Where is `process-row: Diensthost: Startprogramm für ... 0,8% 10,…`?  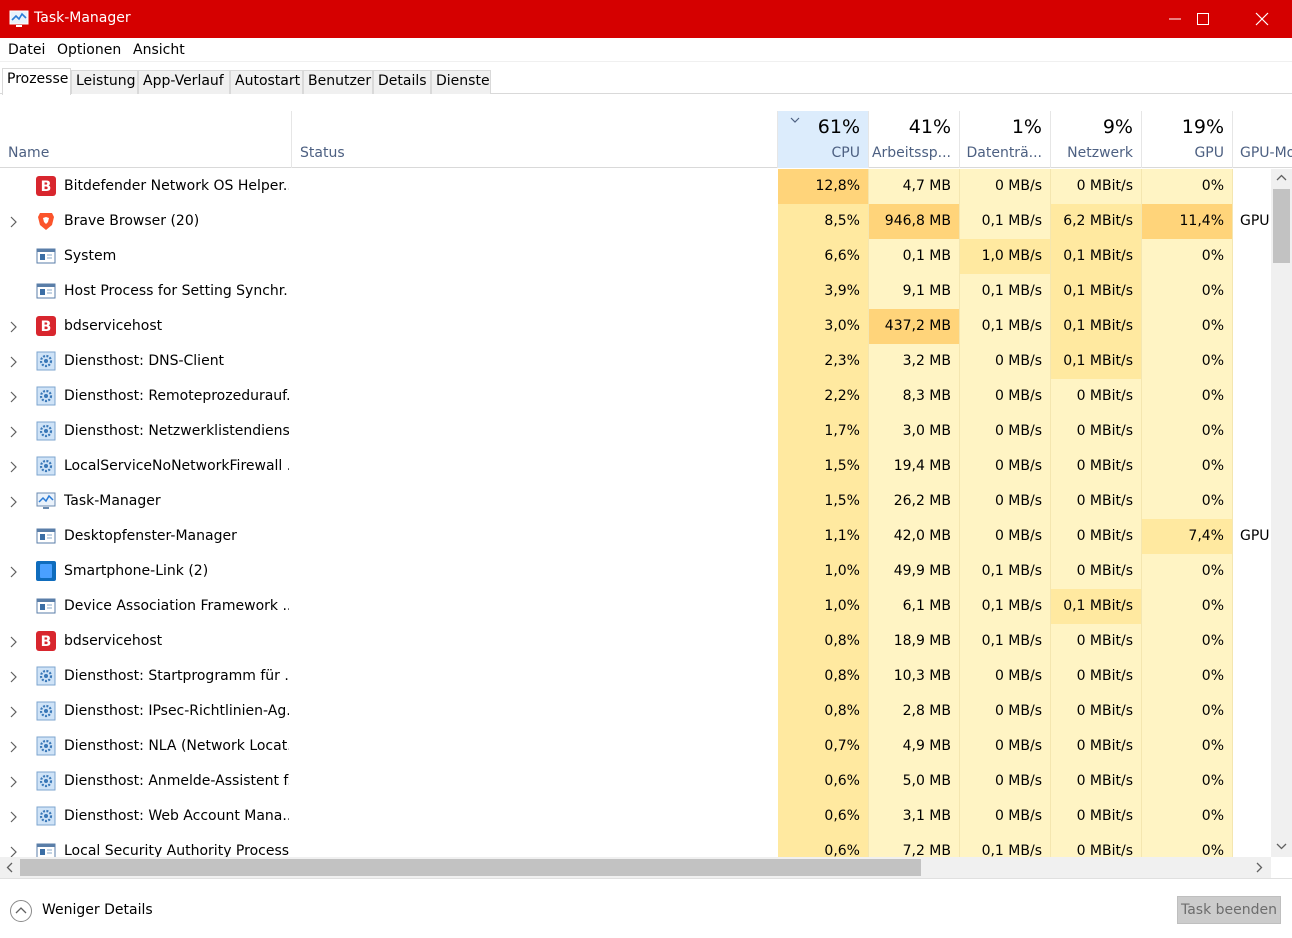 process-row: Diensthost: Startprogramm für ... 0,8% 10,… is located at coordinates (635, 676).